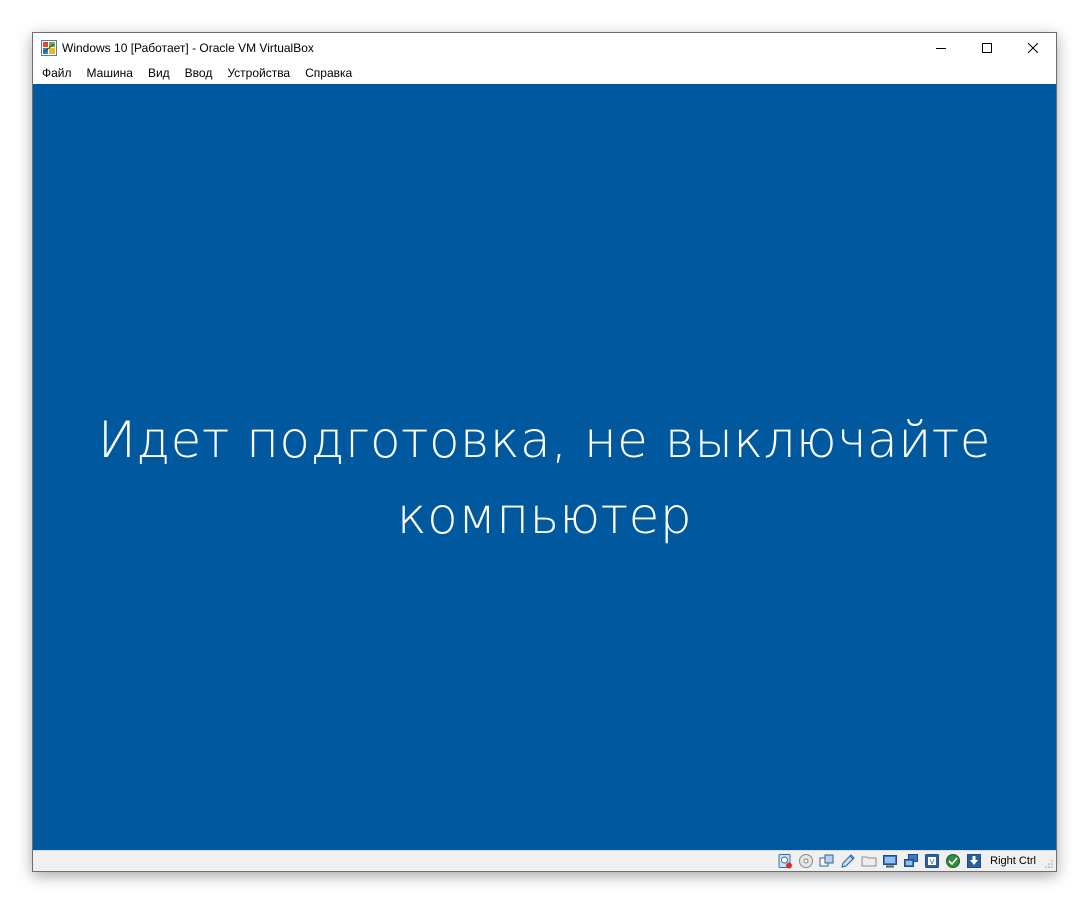  Describe the element at coordinates (329, 73) in the screenshot. I see `menu-help: Справка` at that location.